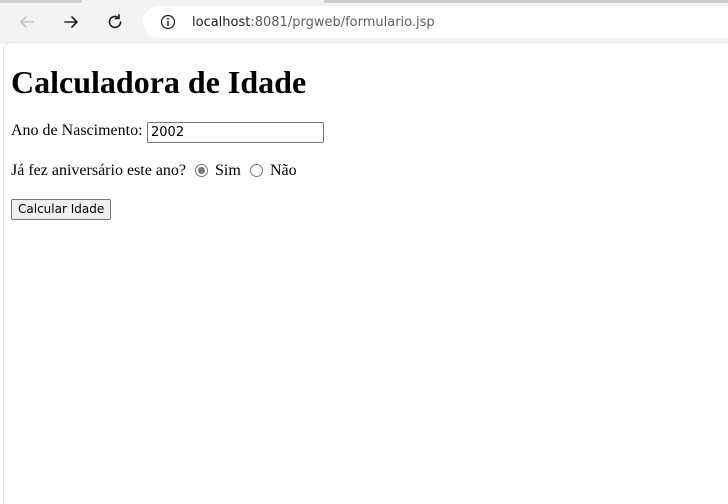 This screenshot has width=728, height=504. I want to click on birth-year-input, so click(235, 132).